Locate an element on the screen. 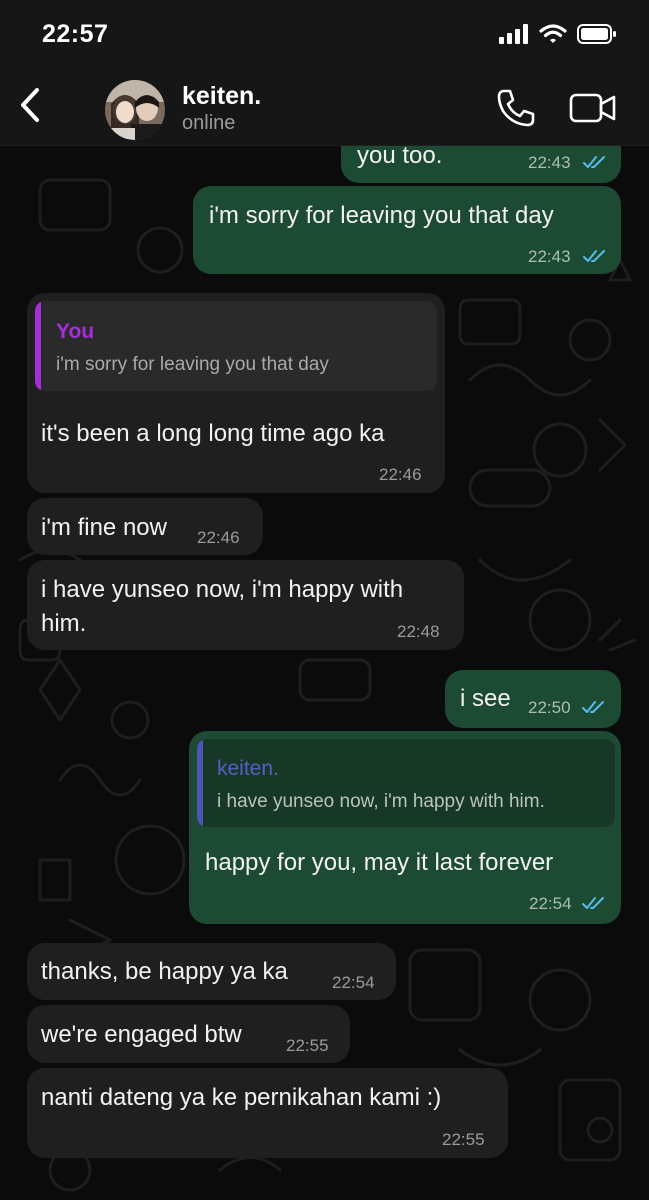  avatar-photo is located at coordinates (135, 110).